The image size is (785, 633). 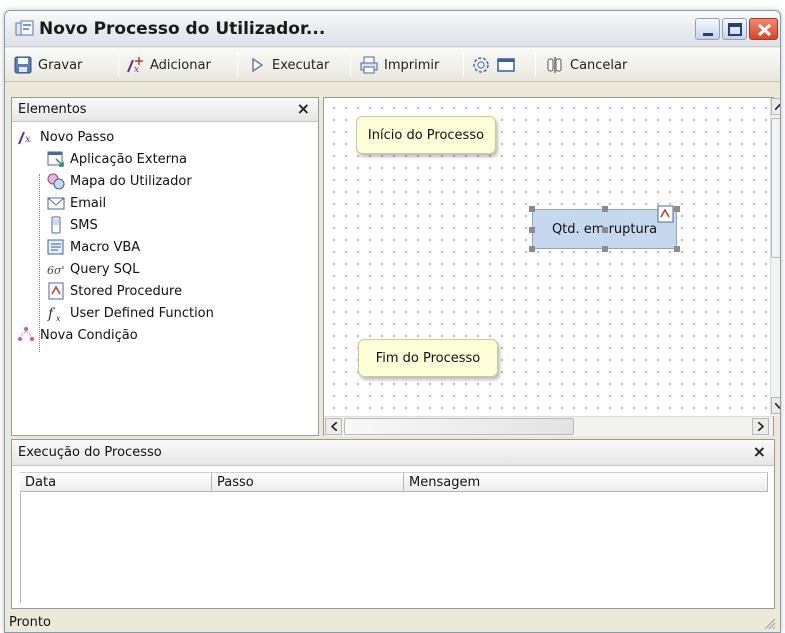 I want to click on tree-item-label: Stored Procedure, so click(x=126, y=291).